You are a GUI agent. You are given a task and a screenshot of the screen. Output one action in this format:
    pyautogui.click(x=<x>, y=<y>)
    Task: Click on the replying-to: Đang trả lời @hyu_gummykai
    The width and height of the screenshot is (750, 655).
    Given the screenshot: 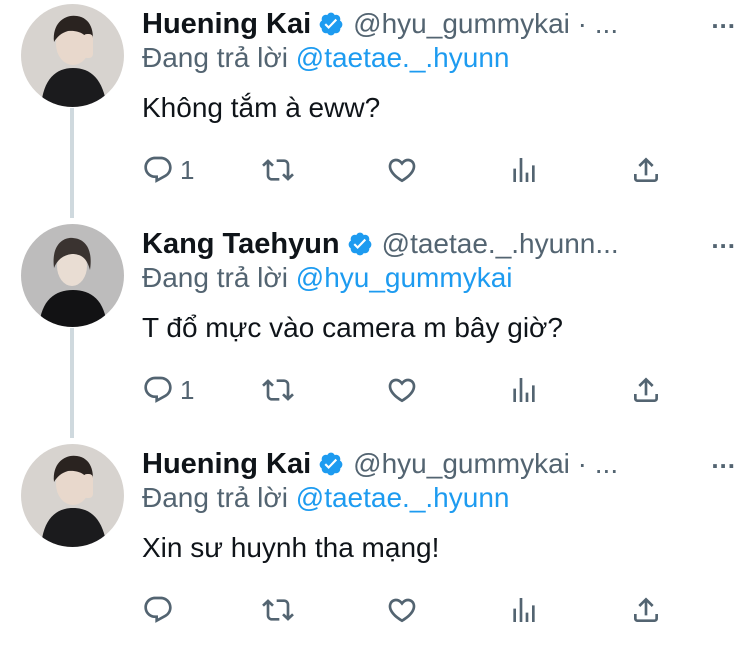 What is the action you would take?
    pyautogui.click(x=327, y=278)
    